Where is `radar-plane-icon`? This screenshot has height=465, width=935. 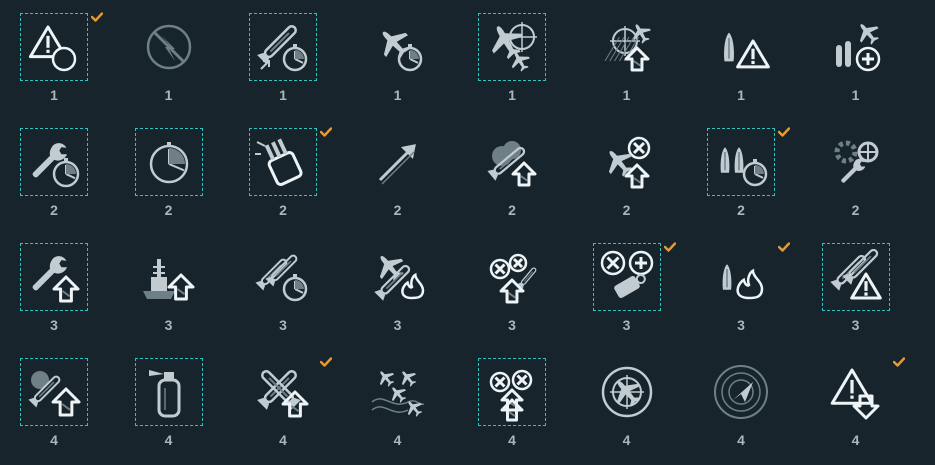
radar-plane-icon is located at coordinates (626, 392).